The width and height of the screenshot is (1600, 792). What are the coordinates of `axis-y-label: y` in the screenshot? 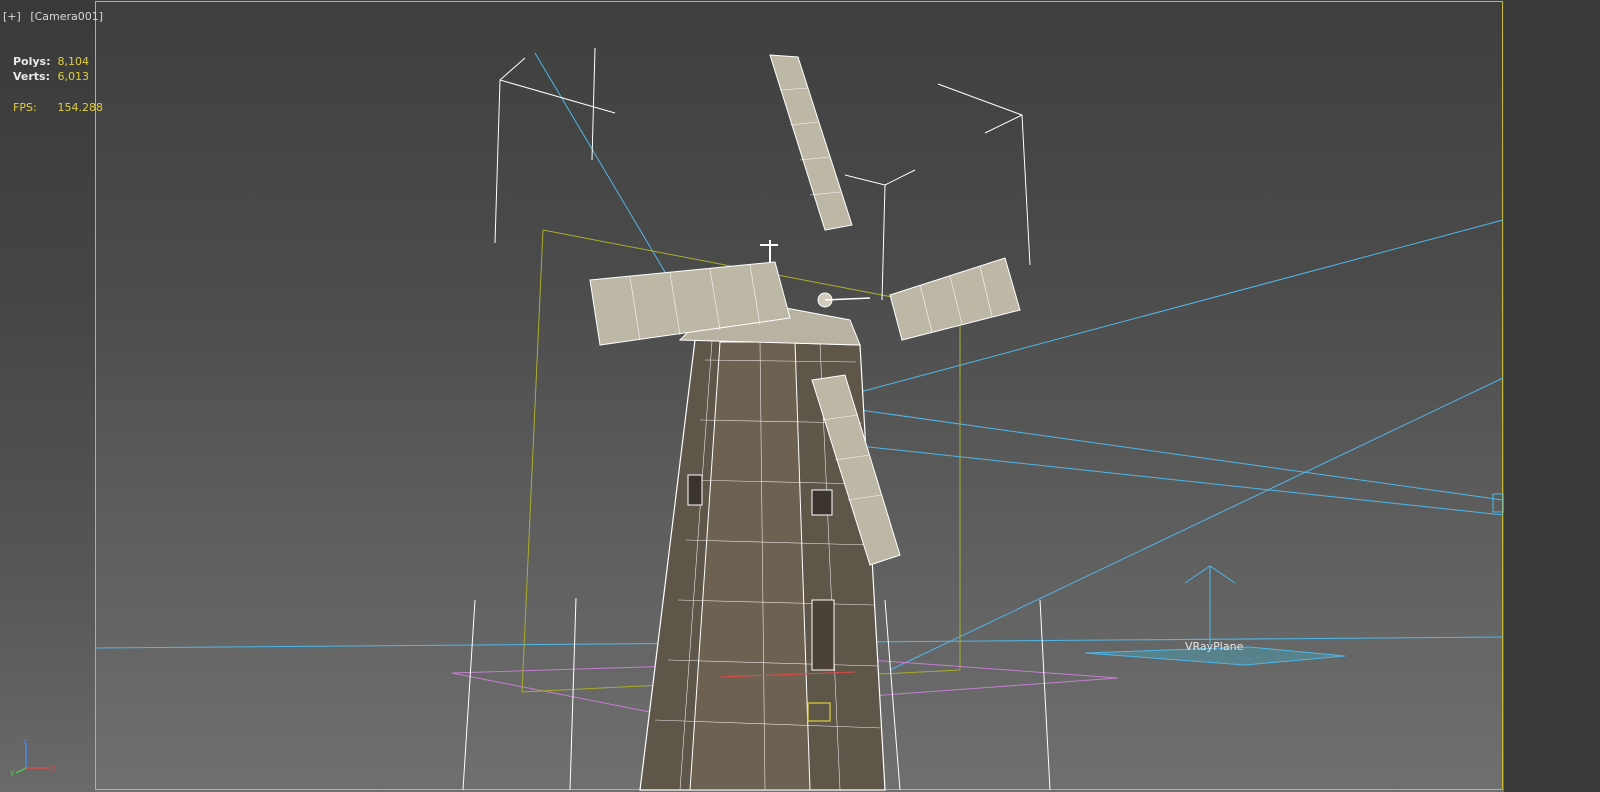 It's located at (12, 772).